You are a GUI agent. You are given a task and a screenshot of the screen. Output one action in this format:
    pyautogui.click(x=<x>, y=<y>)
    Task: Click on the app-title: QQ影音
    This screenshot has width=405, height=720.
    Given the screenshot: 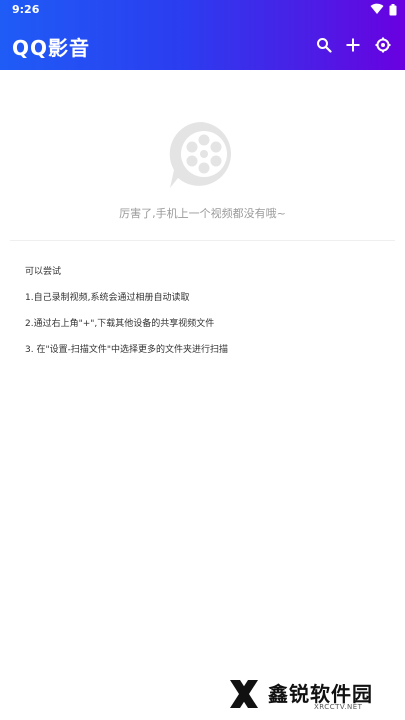 What is the action you would take?
    pyautogui.click(x=51, y=48)
    